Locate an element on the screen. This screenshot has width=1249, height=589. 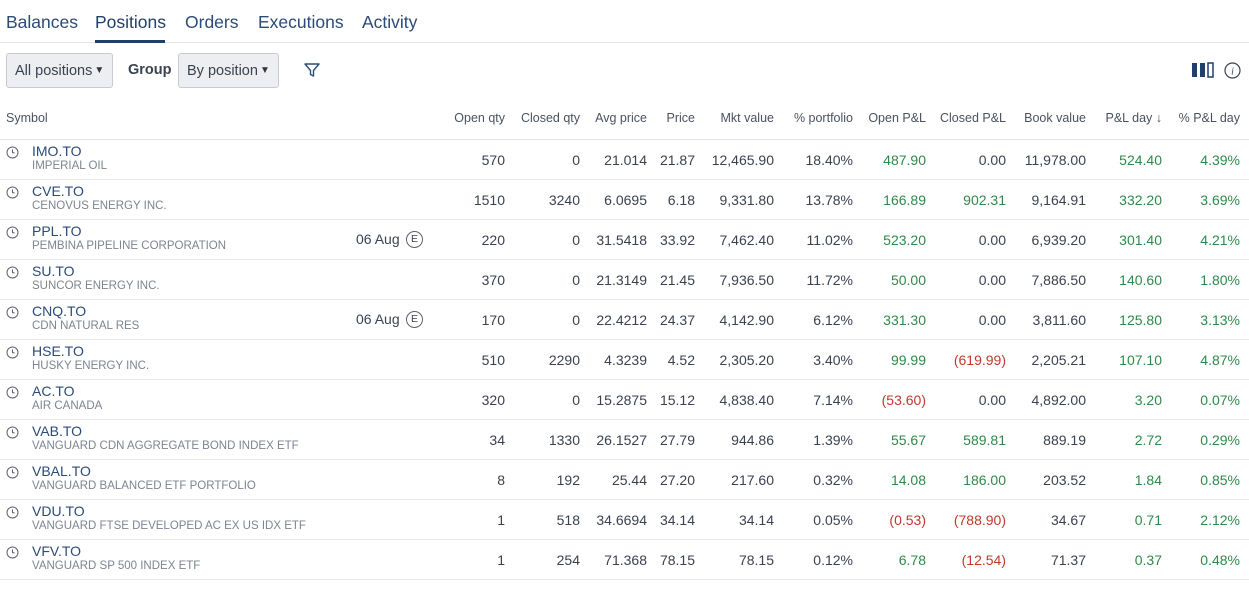
positions-filter-select: All positions ▼ is located at coordinates (59, 70).